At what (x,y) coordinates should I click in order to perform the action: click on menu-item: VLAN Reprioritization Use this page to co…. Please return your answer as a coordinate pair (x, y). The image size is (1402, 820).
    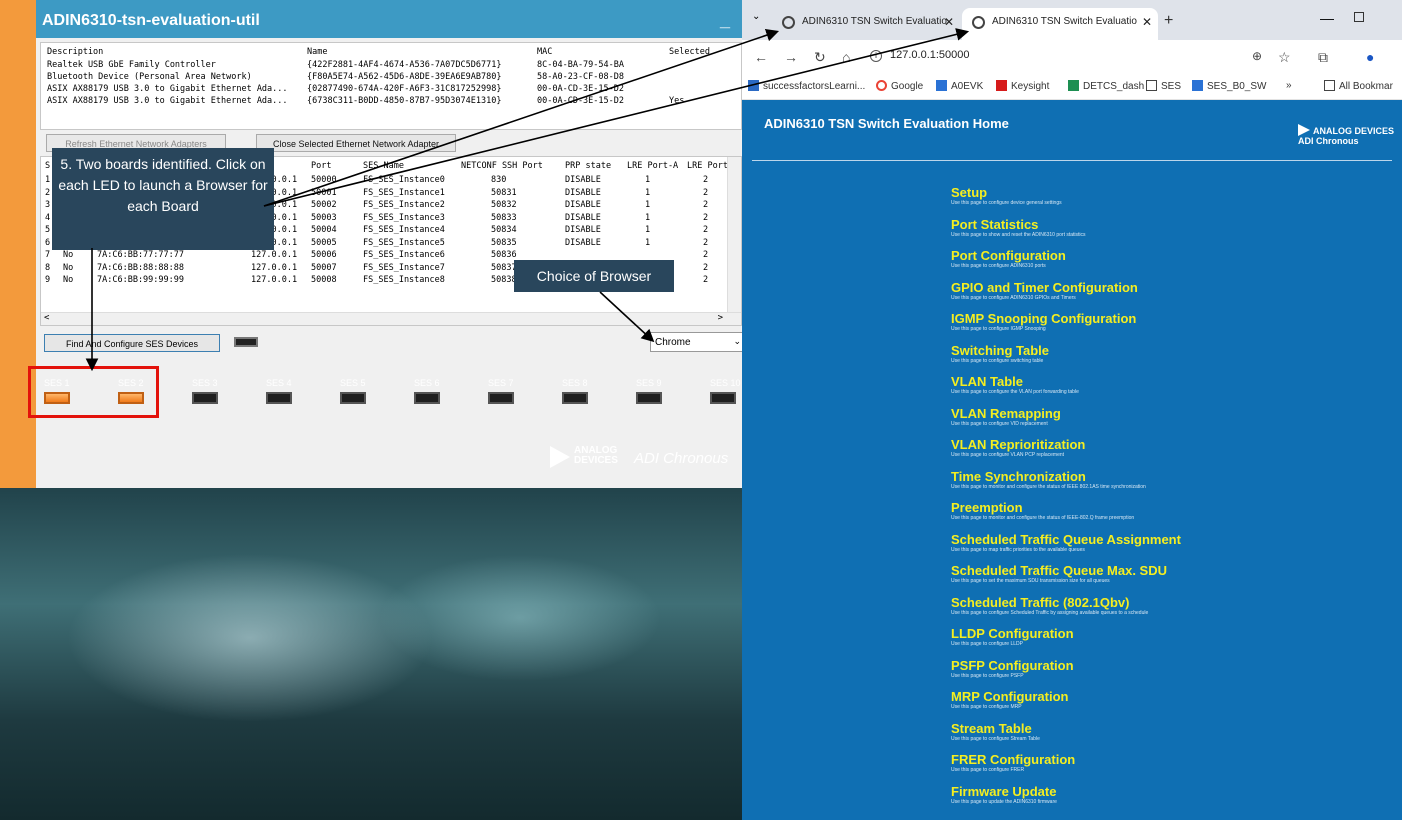
    Looking at the image, I should click on (1171, 448).